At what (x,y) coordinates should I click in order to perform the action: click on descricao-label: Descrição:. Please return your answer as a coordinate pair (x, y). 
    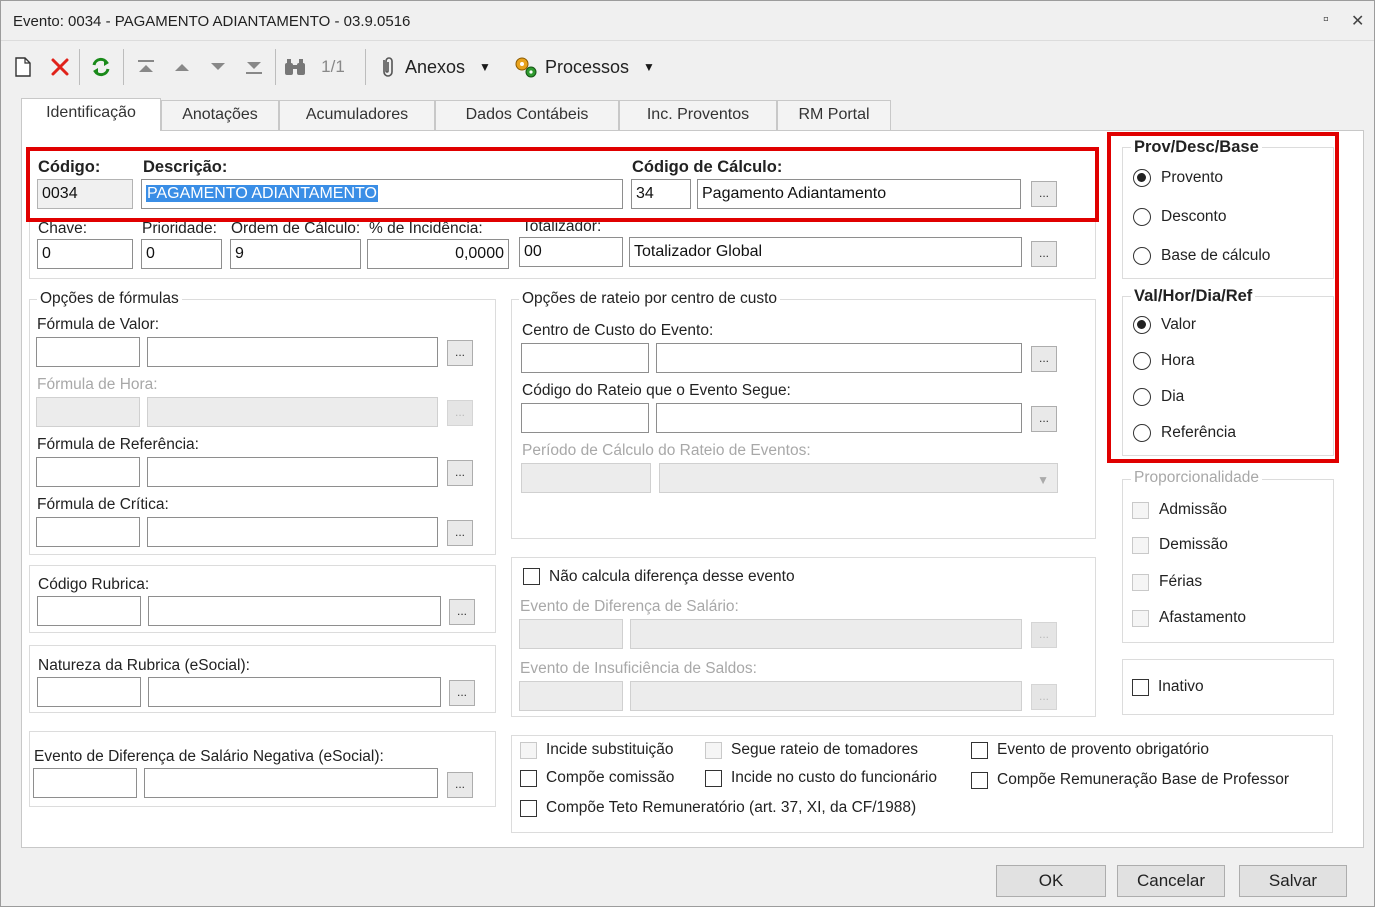
    Looking at the image, I should click on (185, 167).